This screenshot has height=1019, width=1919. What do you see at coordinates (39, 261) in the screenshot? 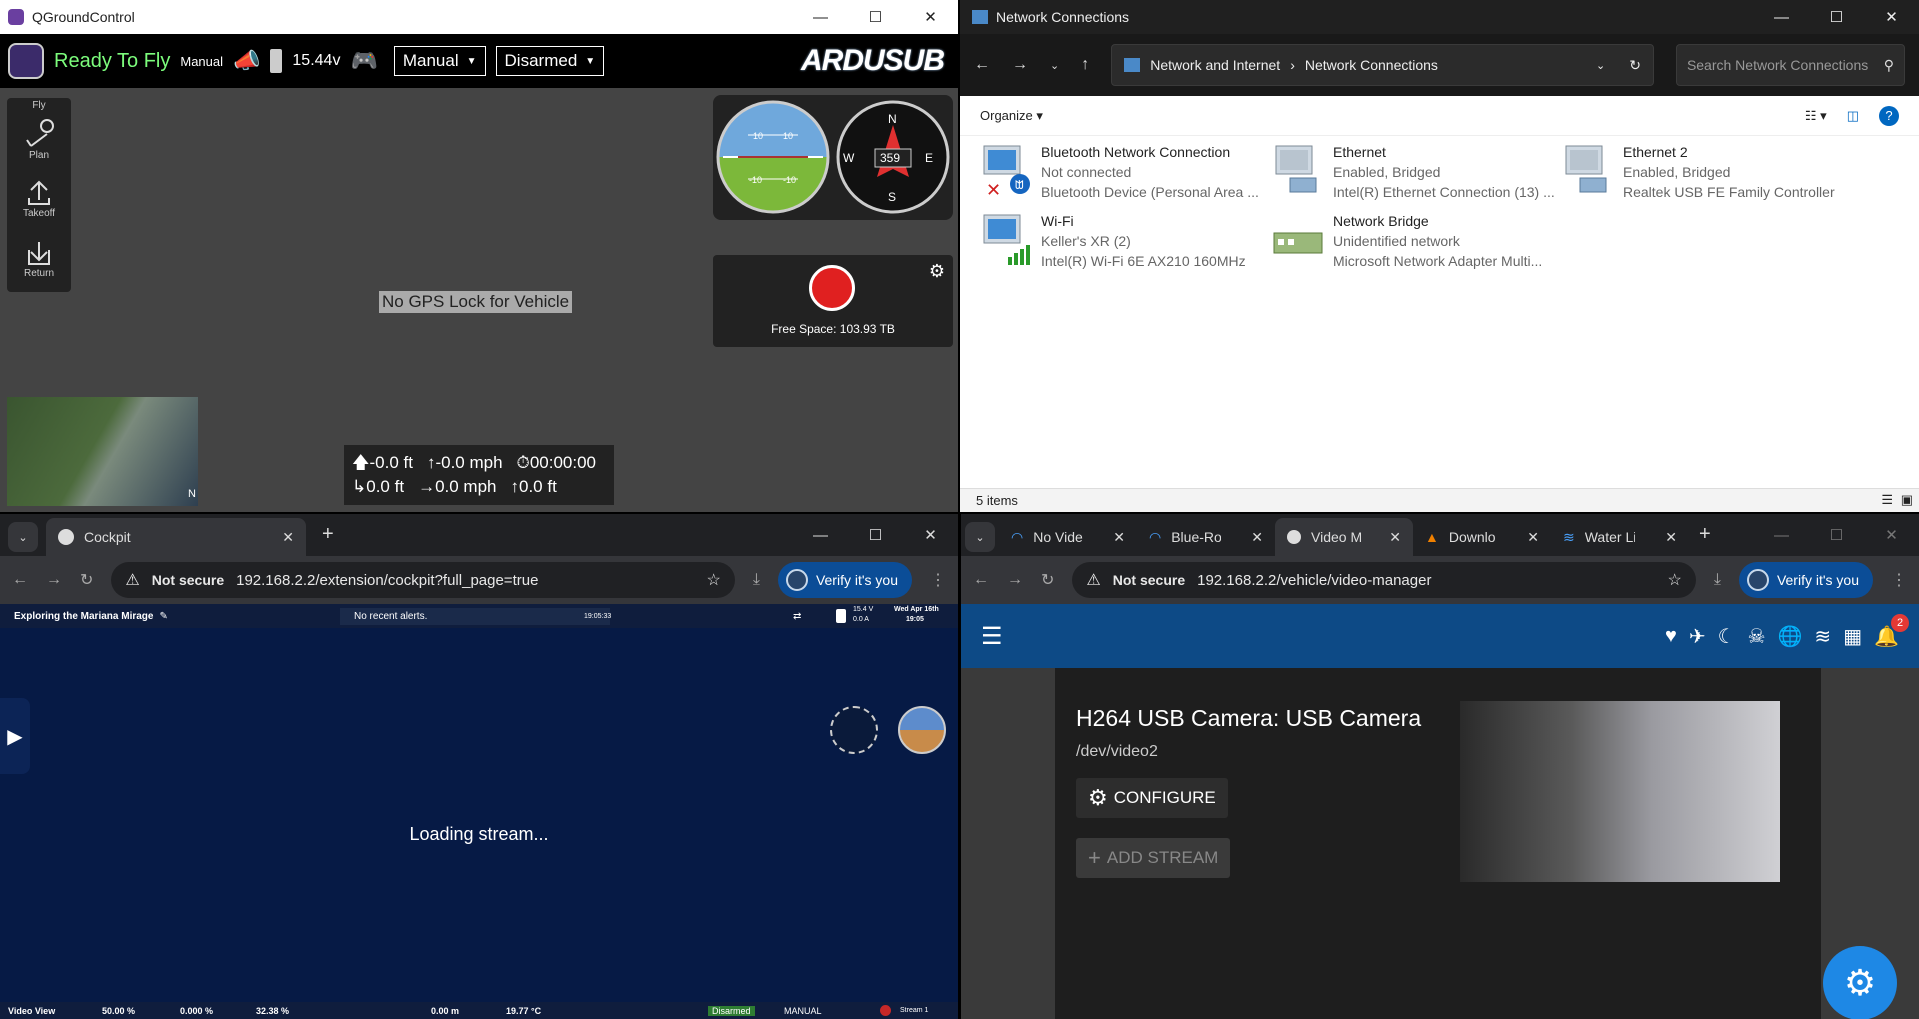
I see `return-button: Return` at bounding box center [39, 261].